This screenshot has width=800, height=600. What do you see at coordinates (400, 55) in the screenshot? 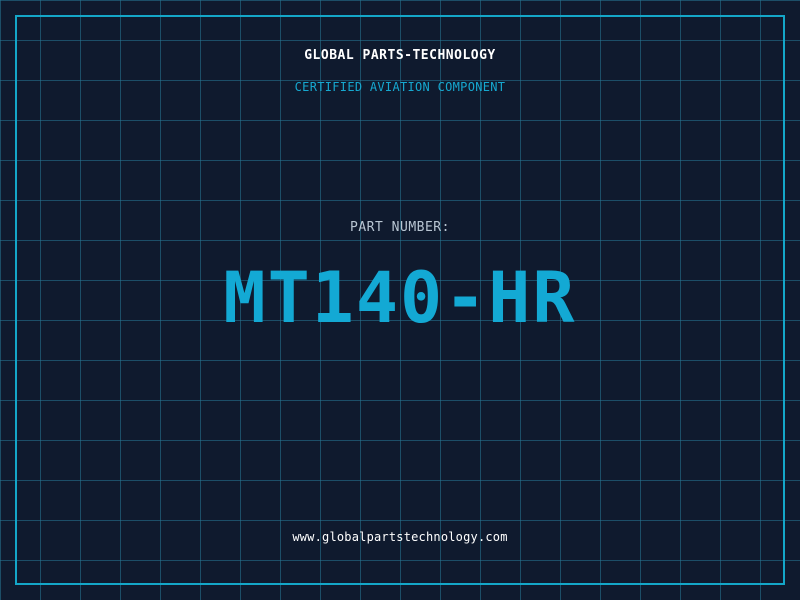
I see `company-name: GLOBAL PARTS-TECHNOLOGY` at bounding box center [400, 55].